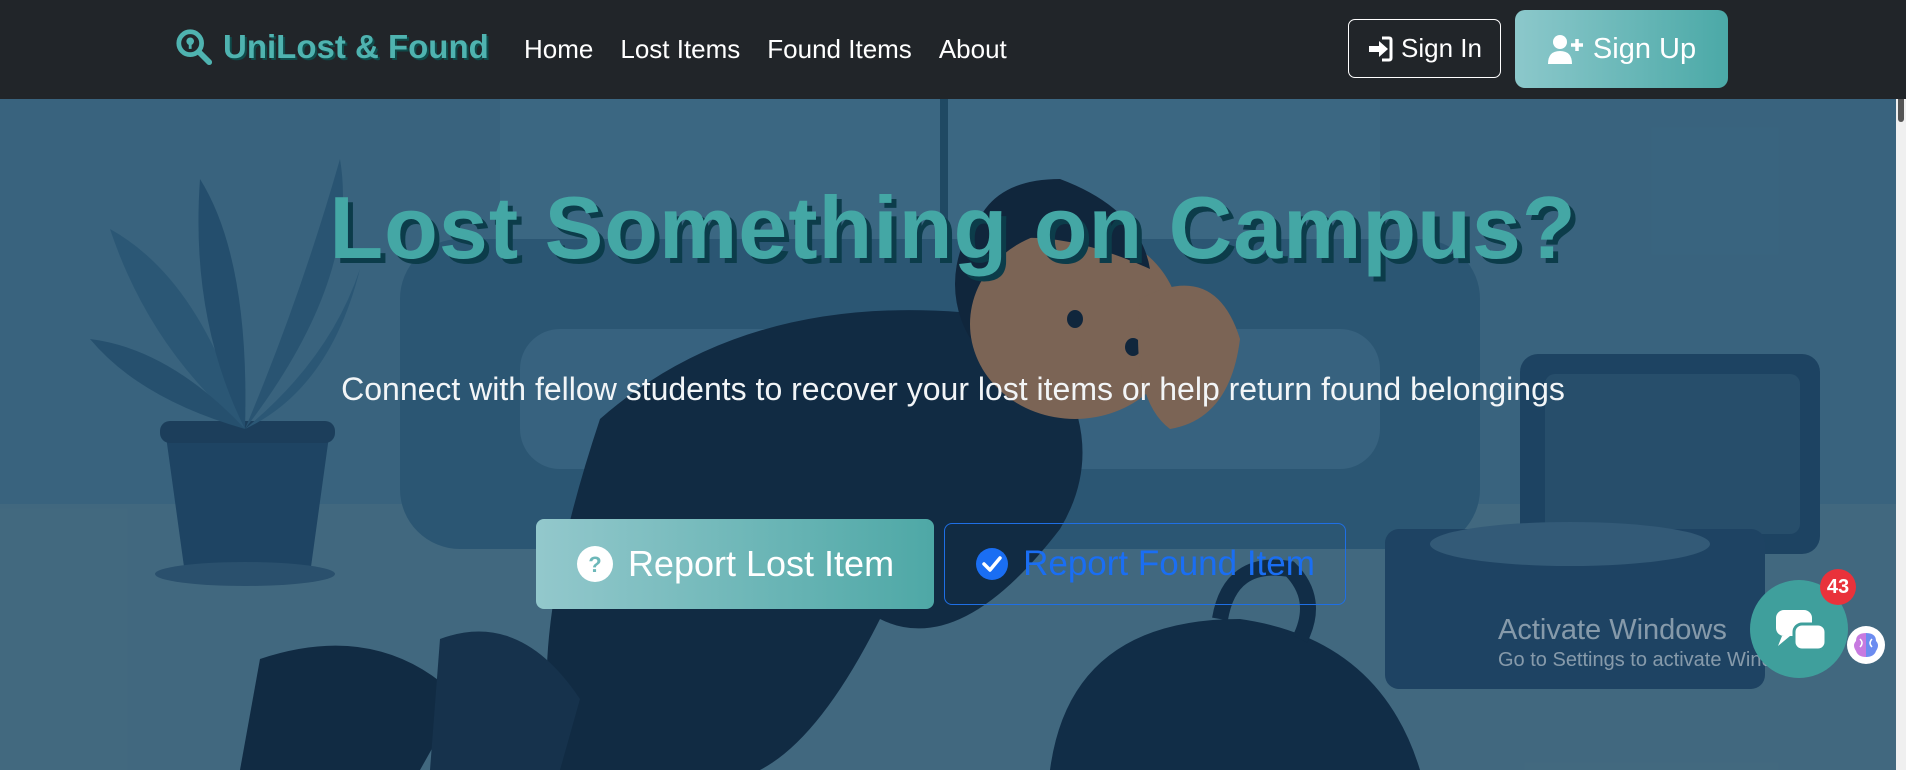 The width and height of the screenshot is (1906, 770). I want to click on sign-up-label: Sign Up, so click(1644, 48).